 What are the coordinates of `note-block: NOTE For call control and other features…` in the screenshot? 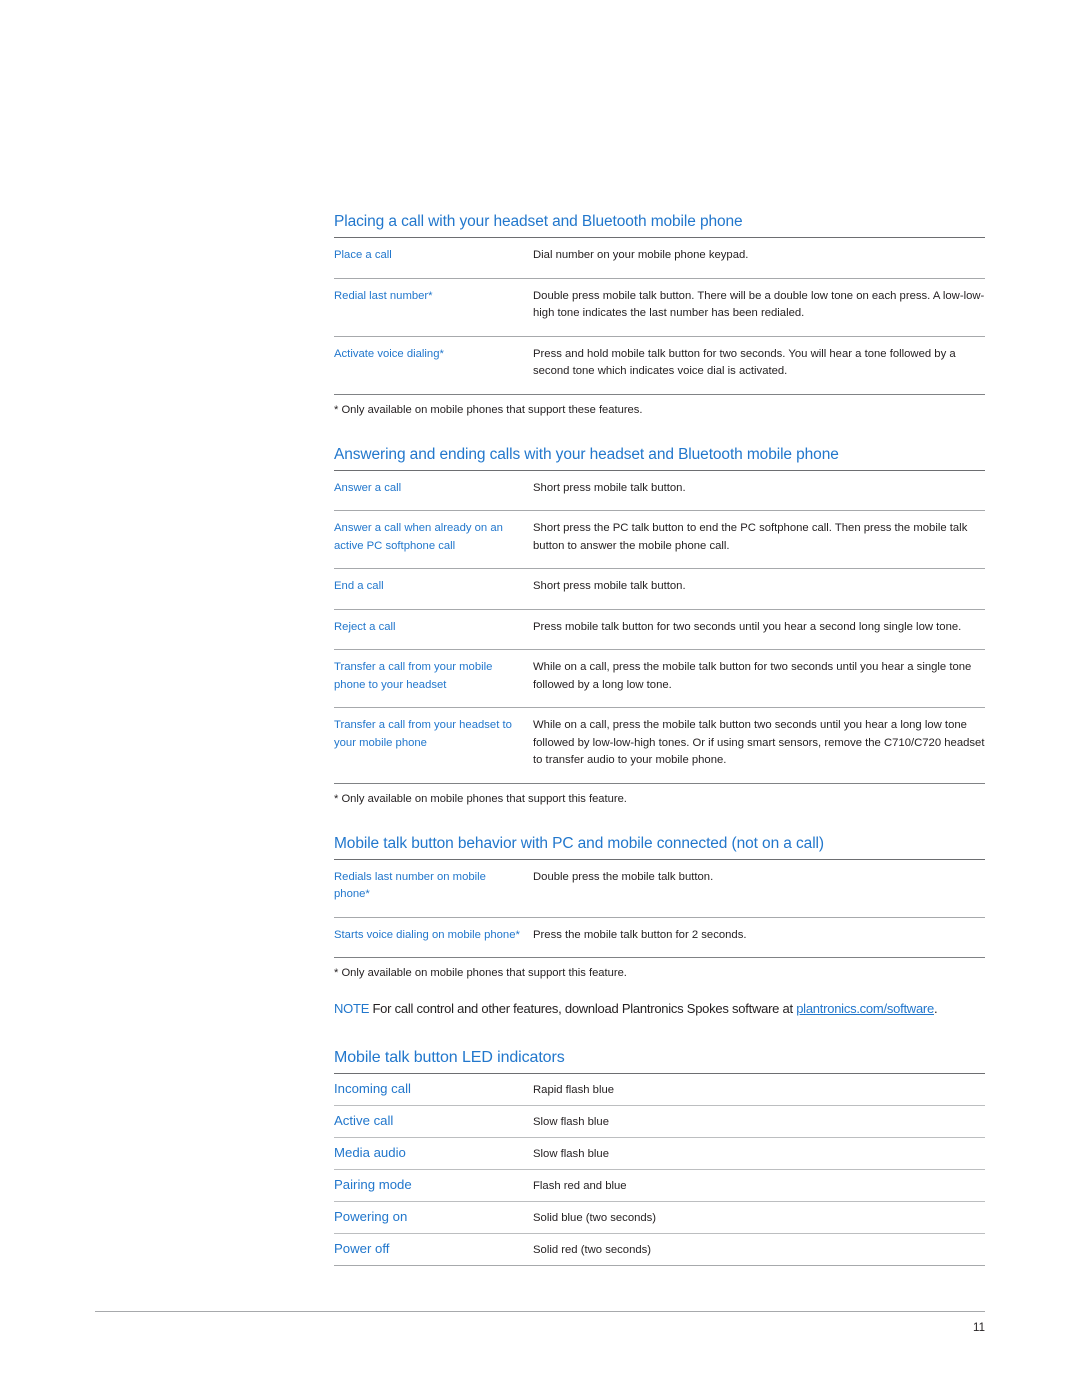 It's located at (659, 1008).